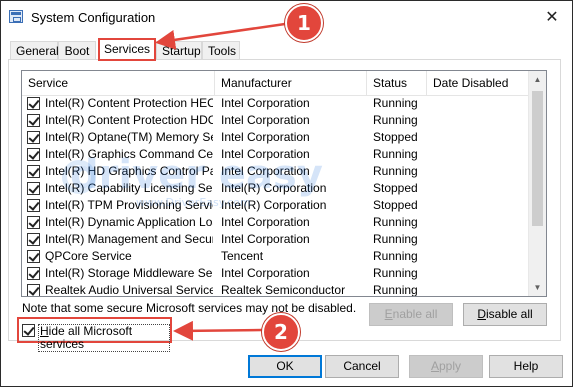 The height and width of the screenshot is (387, 573). Describe the element at coordinates (88, 256) in the screenshot. I see `service-name: QPCore Service` at that location.